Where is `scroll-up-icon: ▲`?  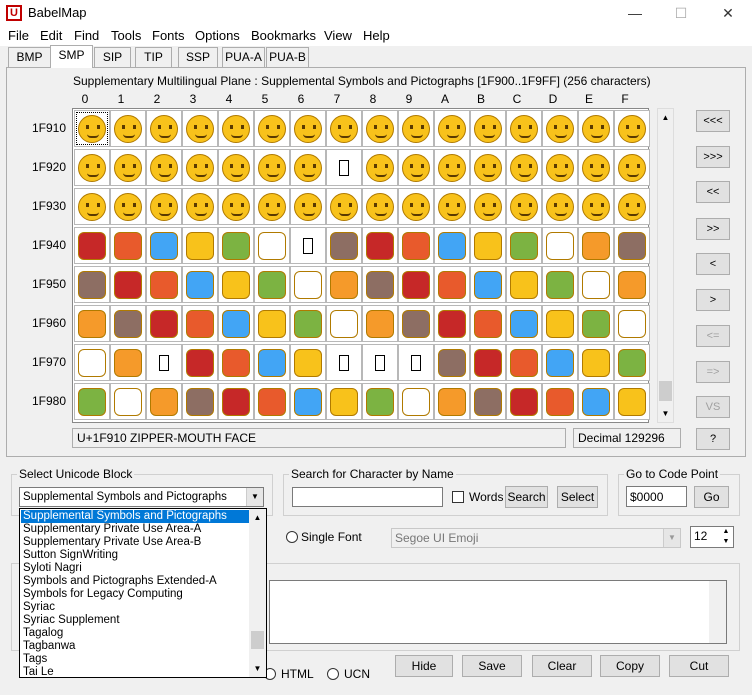 scroll-up-icon: ▲ is located at coordinates (665, 117).